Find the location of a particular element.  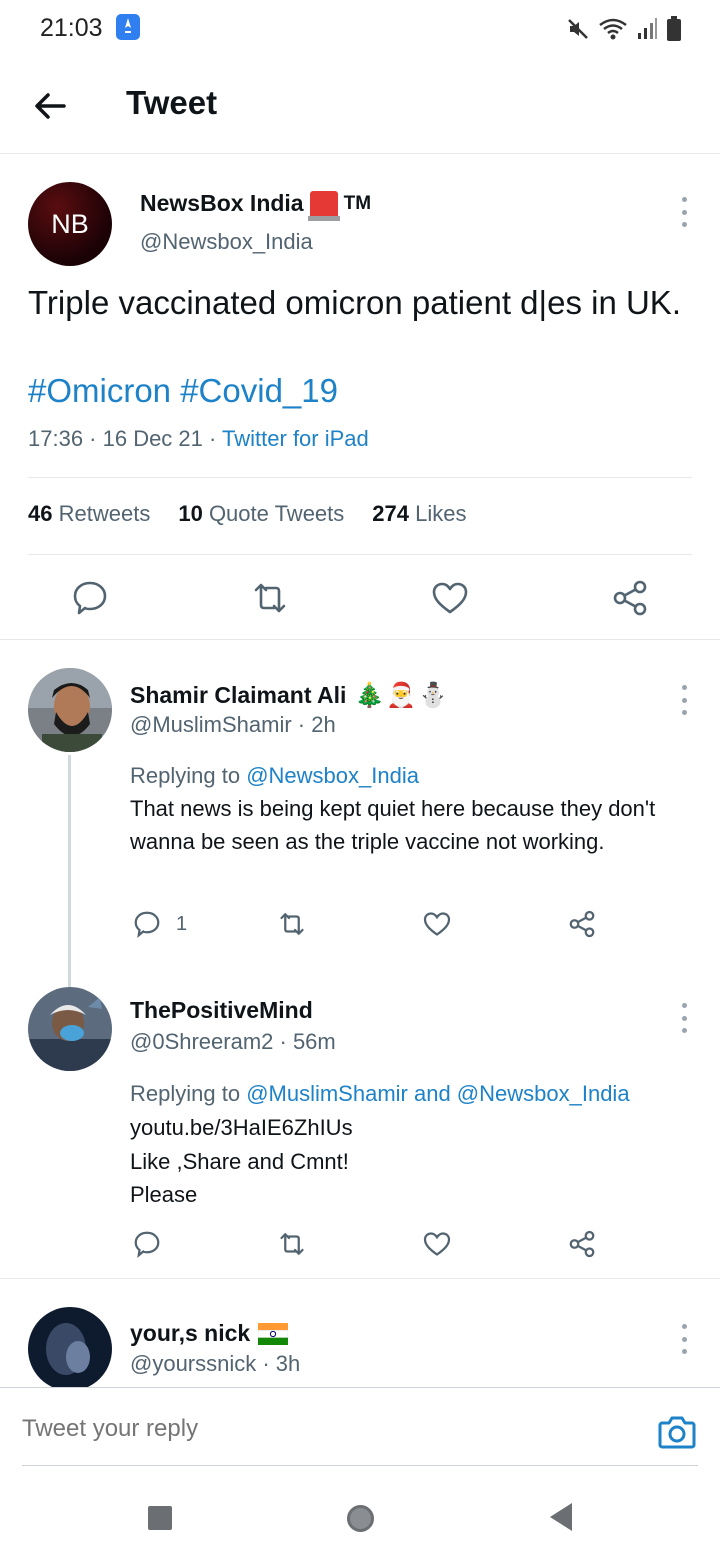

tweet-timestamp: 17:36 · 16 Dec 21 · is located at coordinates (125, 438).